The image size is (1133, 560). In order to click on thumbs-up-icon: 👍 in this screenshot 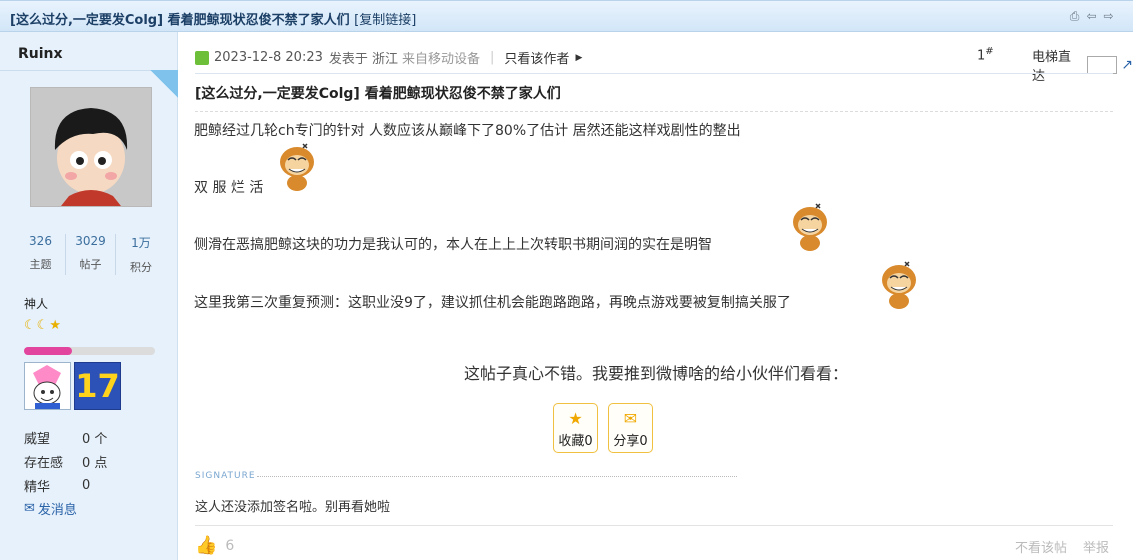, I will do `click(206, 545)`.